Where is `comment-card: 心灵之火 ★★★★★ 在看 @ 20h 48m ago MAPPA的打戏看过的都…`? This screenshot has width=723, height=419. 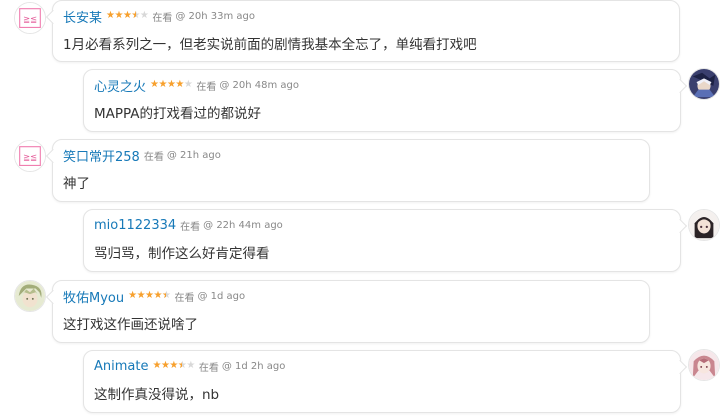
comment-card: 心灵之火 ★★★★★ 在看 @ 20h 48m ago MAPPA的打戏看过的都… is located at coordinates (382, 100).